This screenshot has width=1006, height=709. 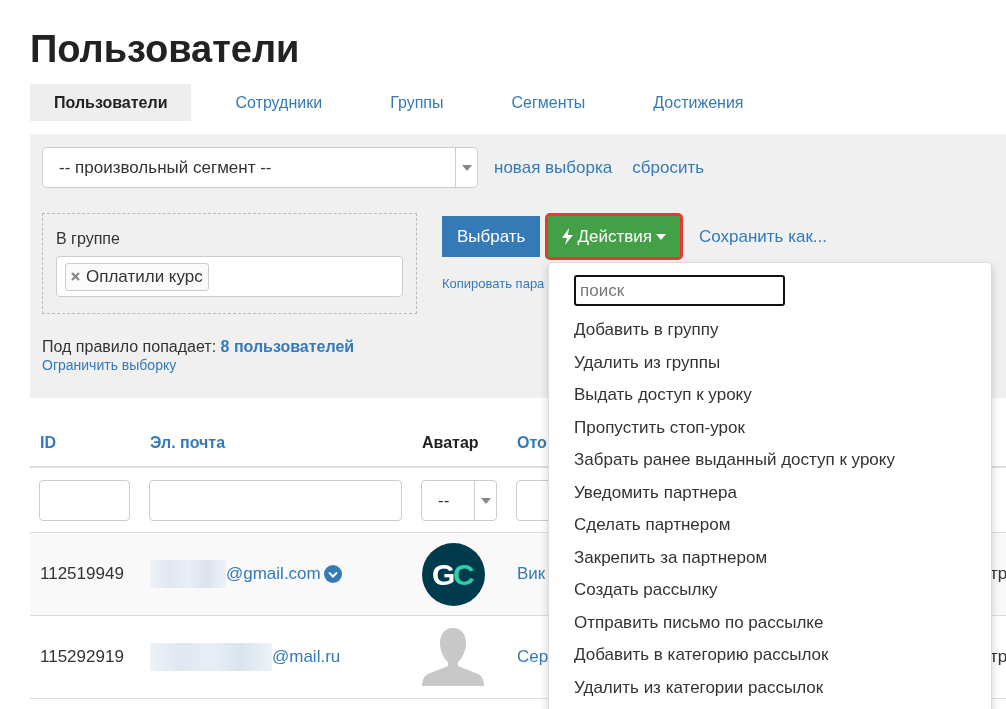 I want to click on segment-select: -- произвольный сегмент --, so click(x=260, y=167).